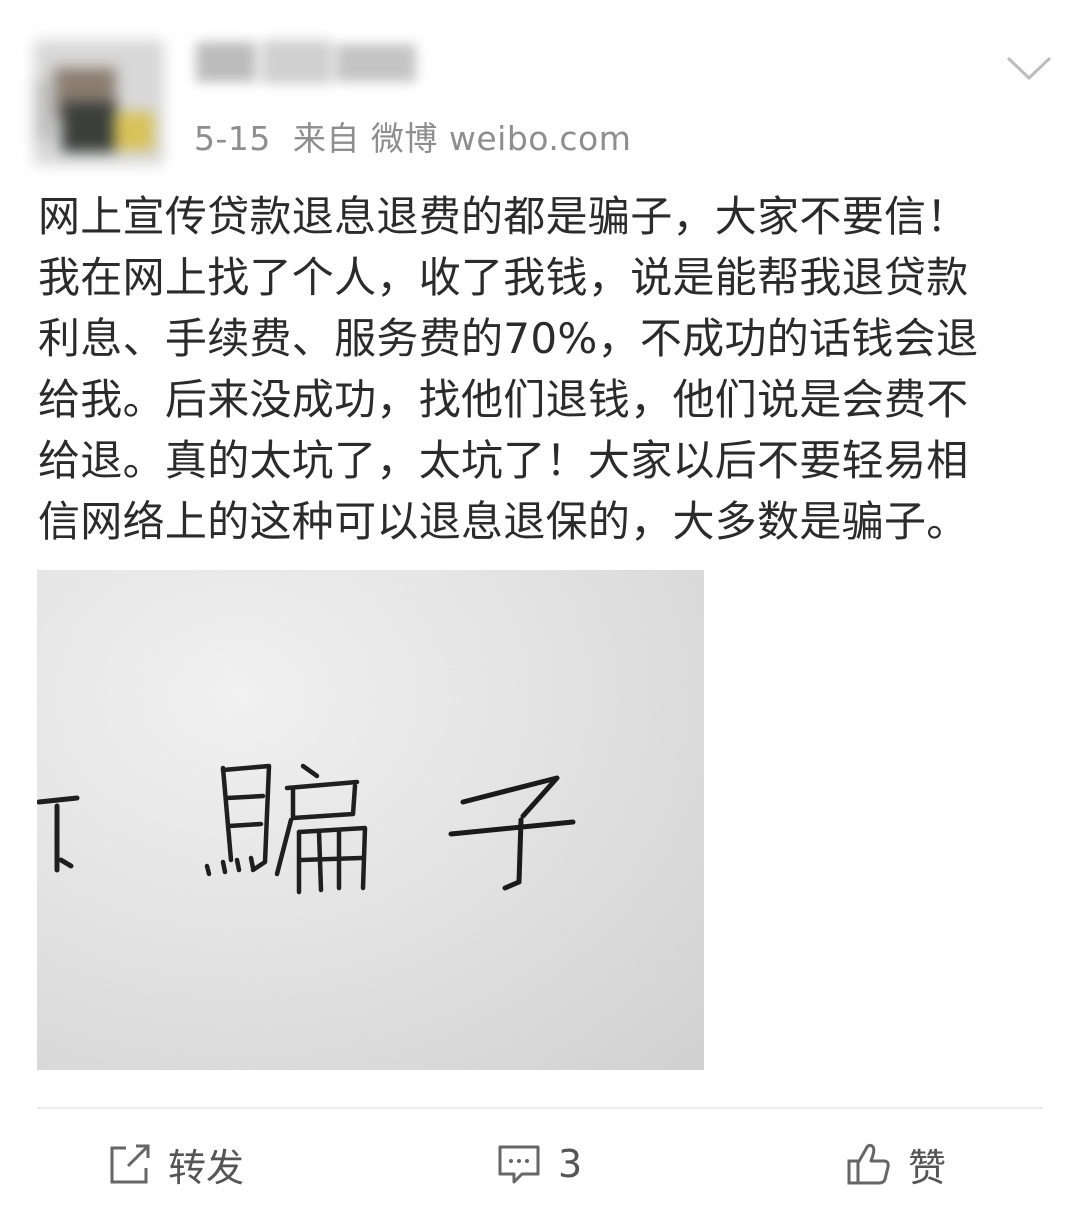 This screenshot has width=1080, height=1205. I want to click on repost-label: 转发, so click(206, 1167).